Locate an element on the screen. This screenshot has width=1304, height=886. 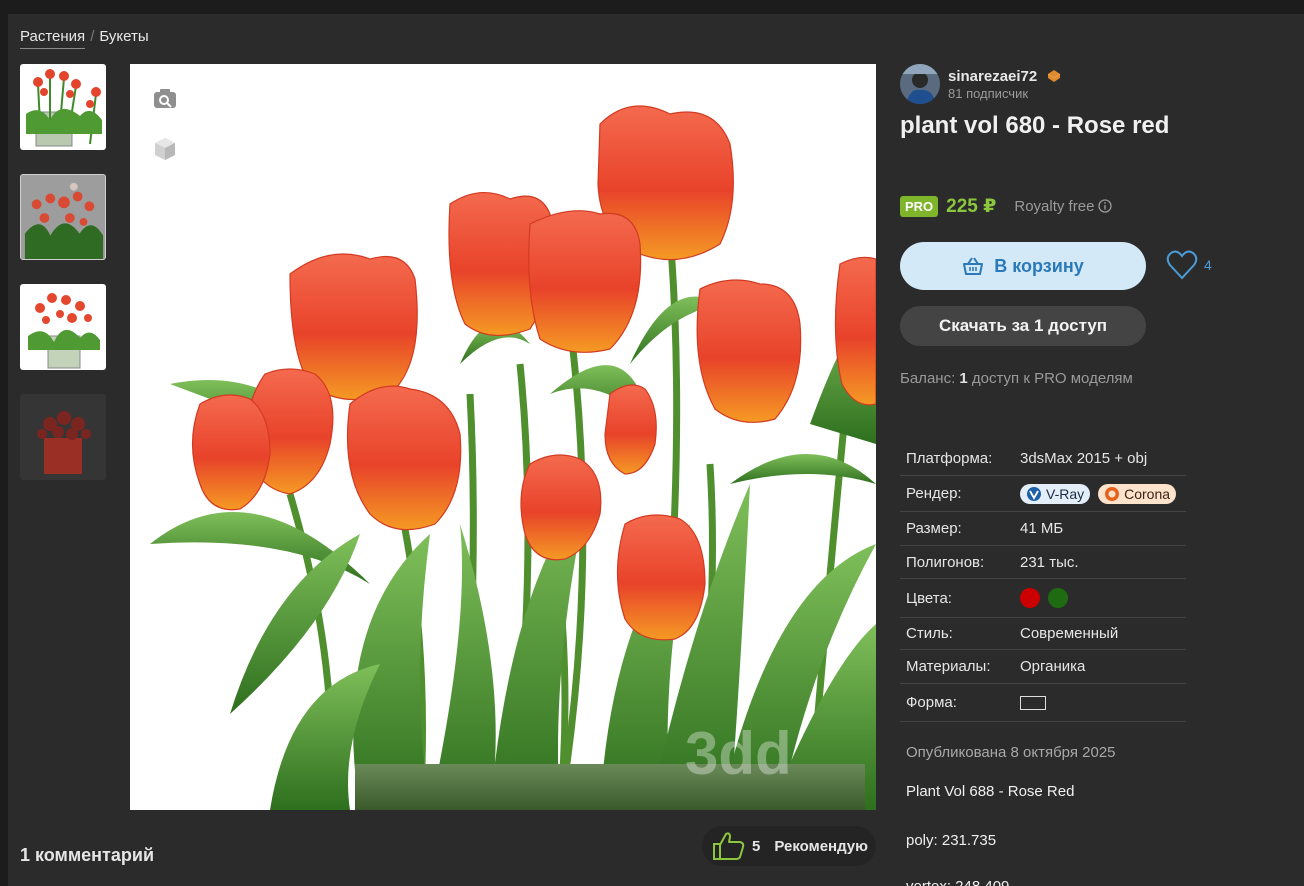
add-to-cart-button: В корзину is located at coordinates (1023, 266).